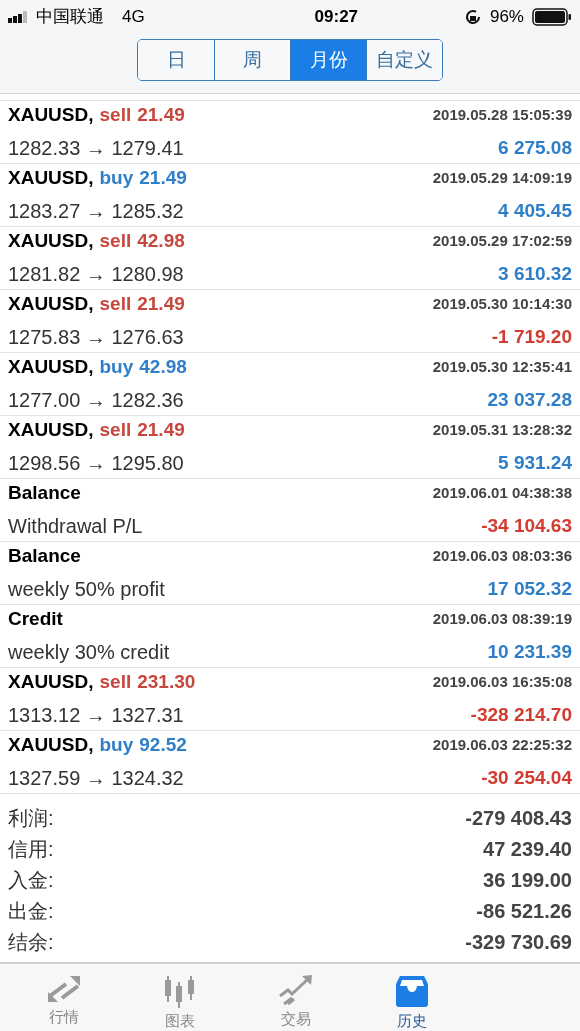  Describe the element at coordinates (166, 682) in the screenshot. I see `order-volume: 231.30` at that location.